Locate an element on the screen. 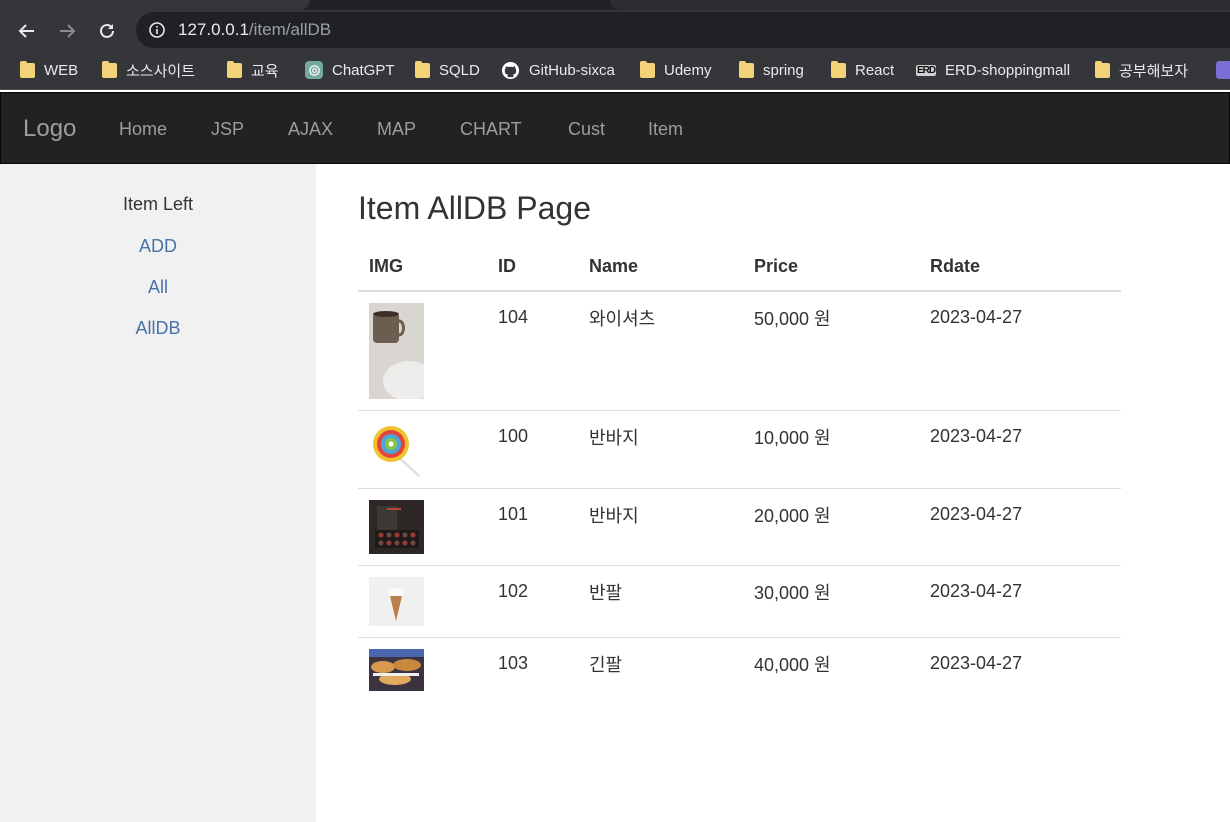  nav-chart: CHART is located at coordinates (491, 129).